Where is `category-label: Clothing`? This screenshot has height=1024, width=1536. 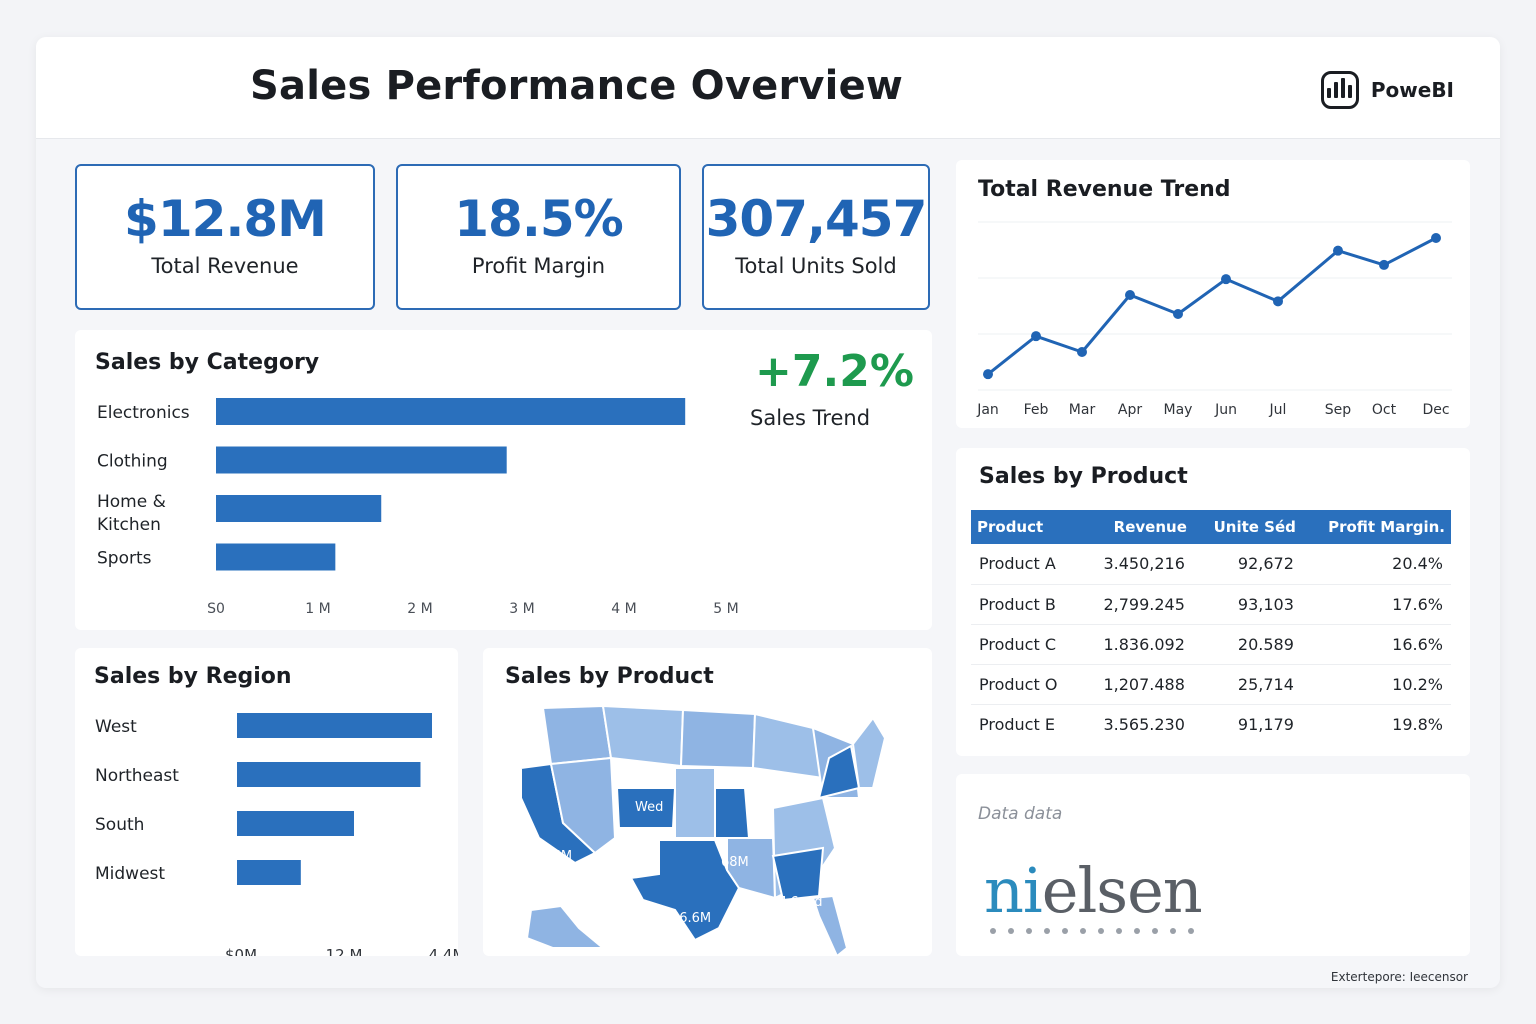
category-label: Clothing is located at coordinates (132, 462).